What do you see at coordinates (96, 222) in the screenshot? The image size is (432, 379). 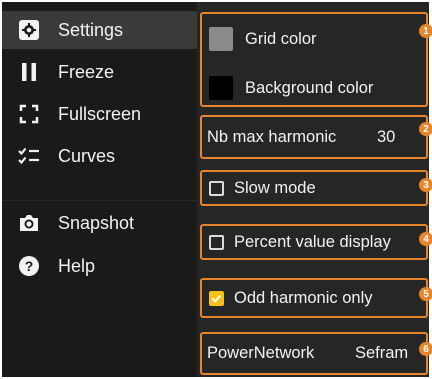 I see `sidebar-item-label: Snapshot` at bounding box center [96, 222].